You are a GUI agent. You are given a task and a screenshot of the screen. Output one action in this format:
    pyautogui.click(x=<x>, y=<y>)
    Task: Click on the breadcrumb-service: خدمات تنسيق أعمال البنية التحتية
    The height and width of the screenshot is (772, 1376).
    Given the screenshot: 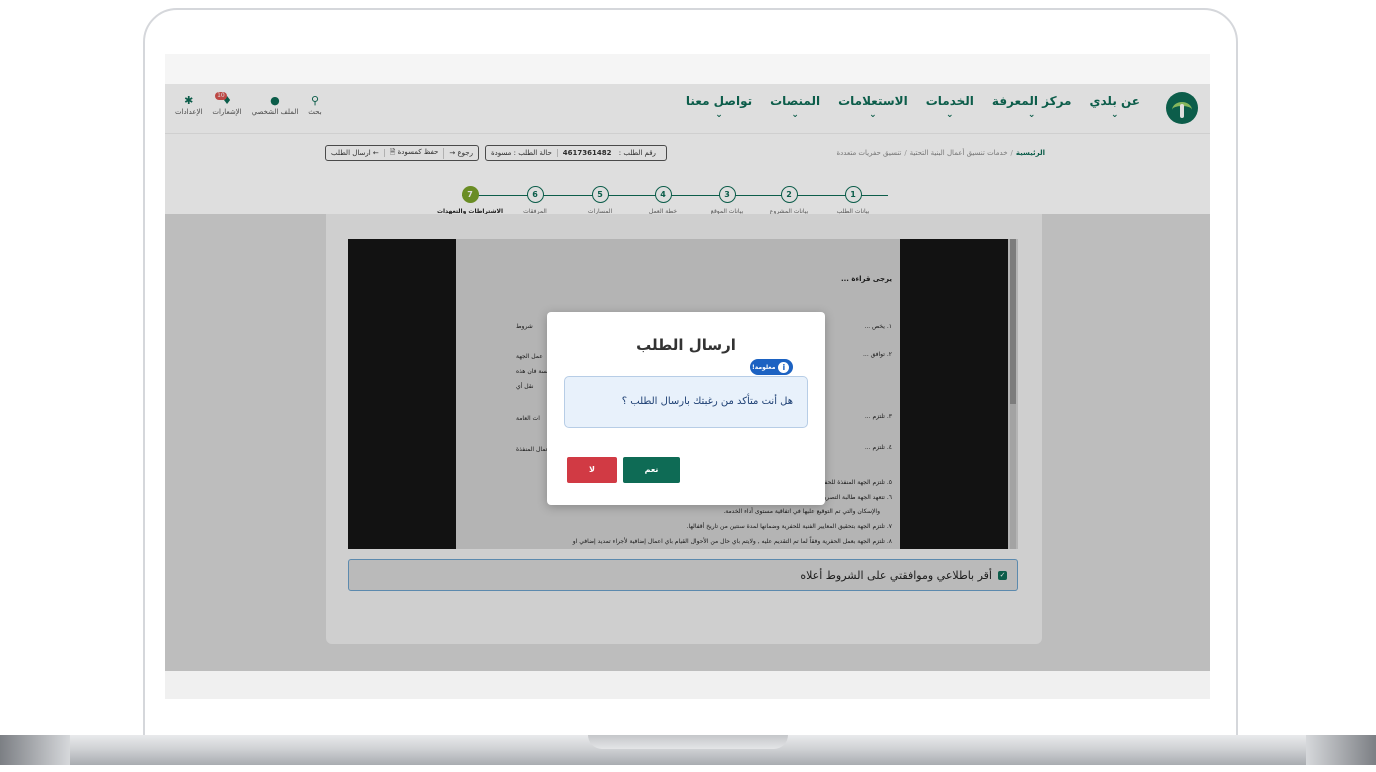 What is the action you would take?
    pyautogui.click(x=959, y=153)
    